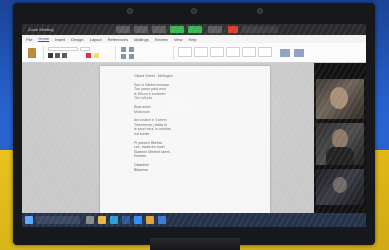  Describe the element at coordinates (194, 11) in the screenshot. I see `webcam-icon` at that location.